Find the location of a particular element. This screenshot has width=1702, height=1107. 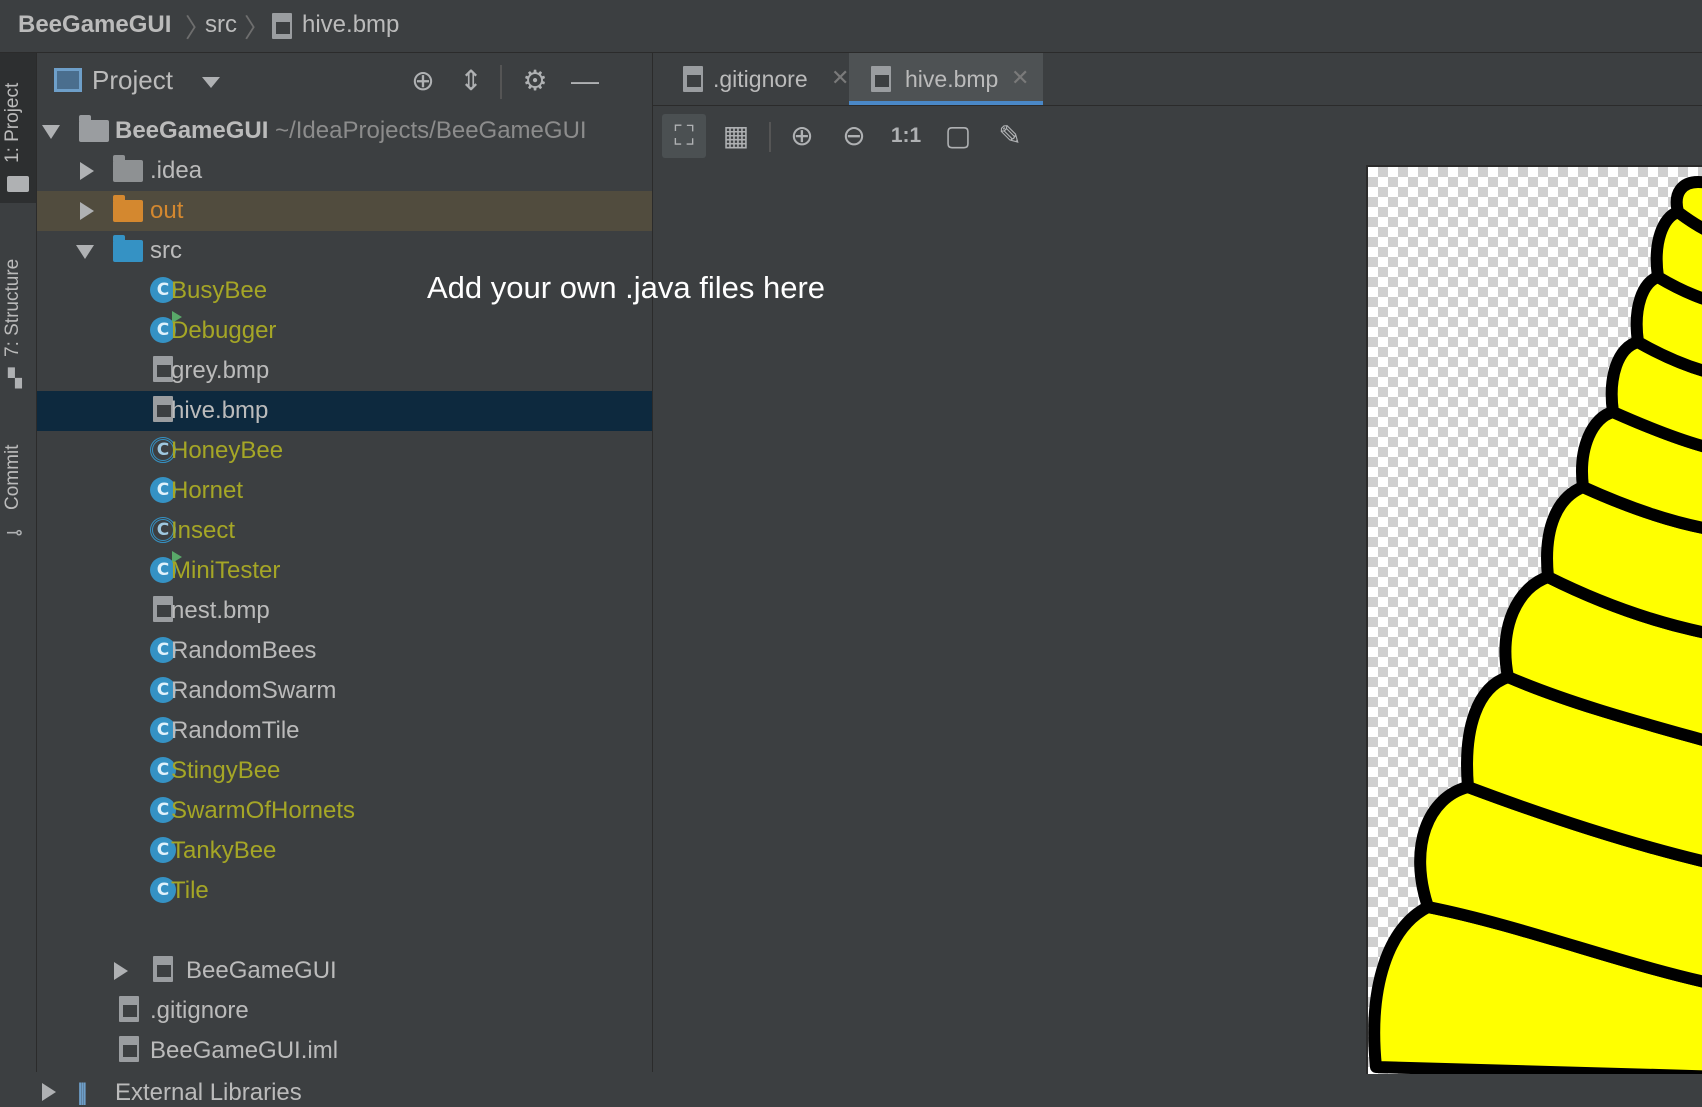

tree-file-label: RandomBees is located at coordinates (244, 650).